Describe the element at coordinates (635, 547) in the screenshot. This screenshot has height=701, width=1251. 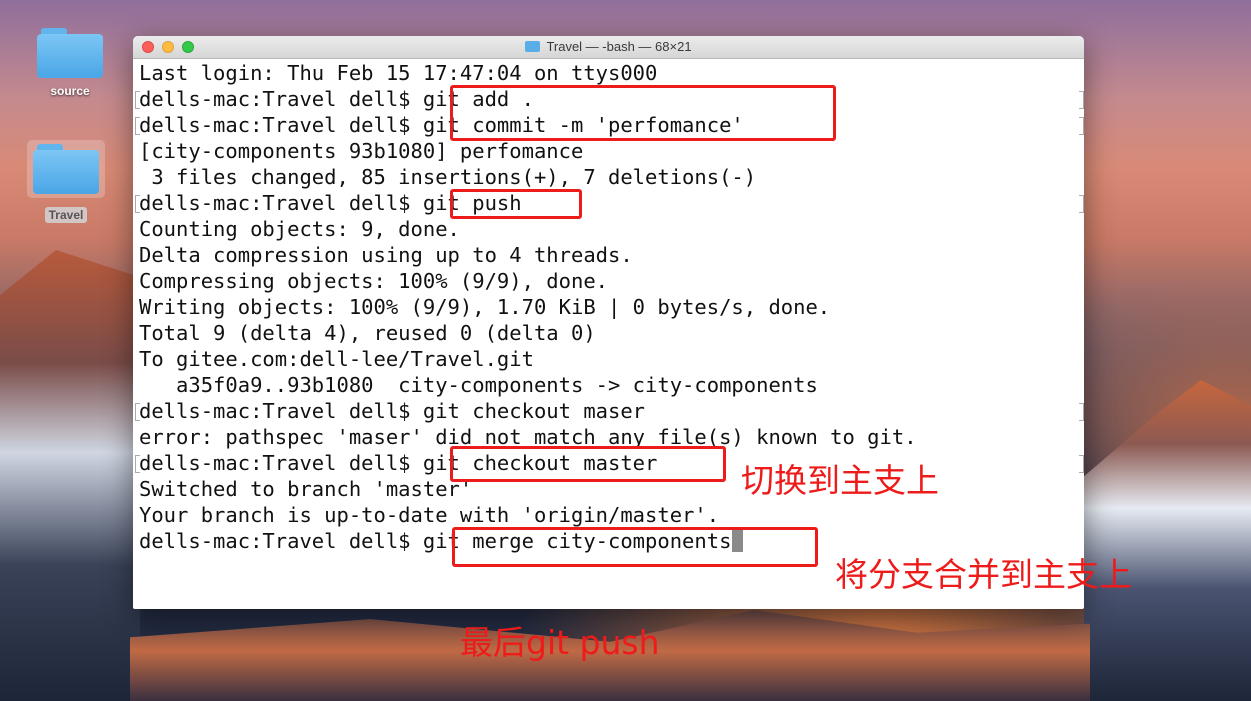
I see `highlight-box-merge` at that location.